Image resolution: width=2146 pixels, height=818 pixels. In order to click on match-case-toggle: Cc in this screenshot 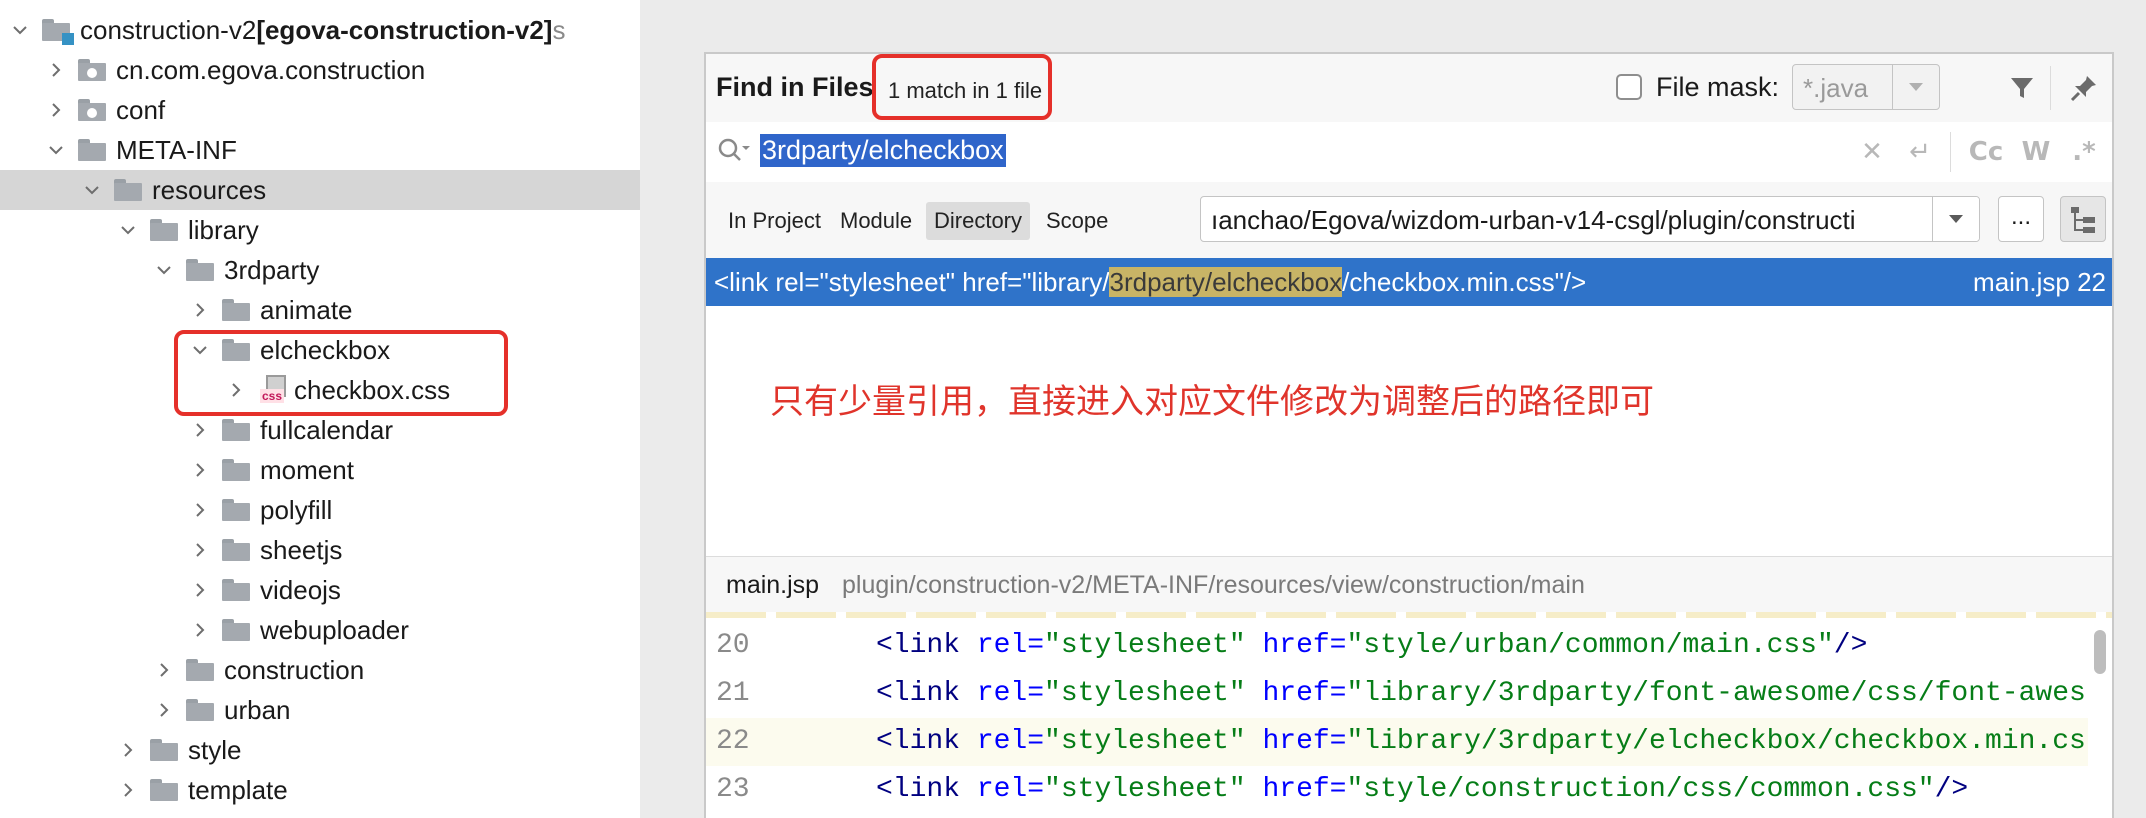, I will do `click(1986, 152)`.